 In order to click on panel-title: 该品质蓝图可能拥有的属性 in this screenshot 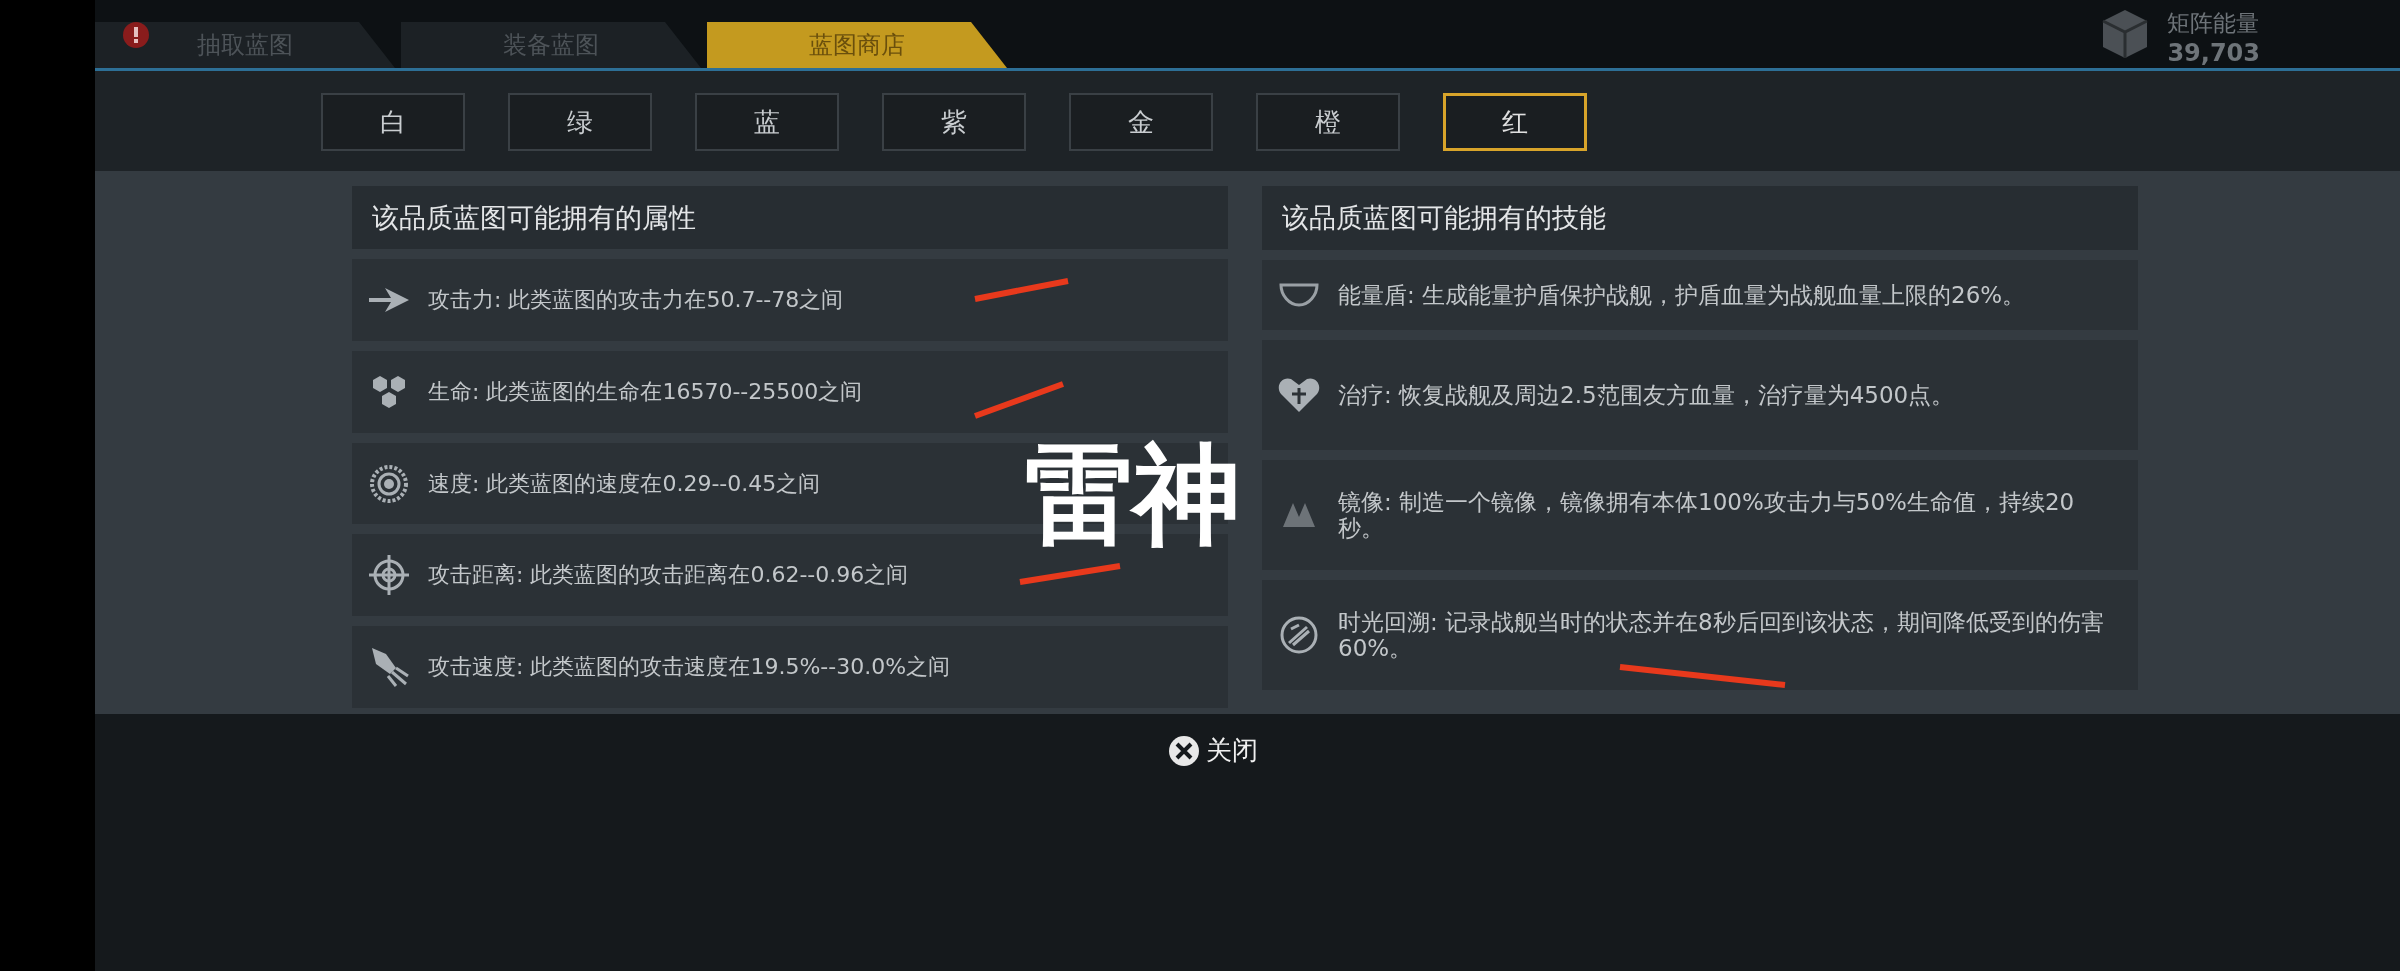, I will do `click(790, 218)`.